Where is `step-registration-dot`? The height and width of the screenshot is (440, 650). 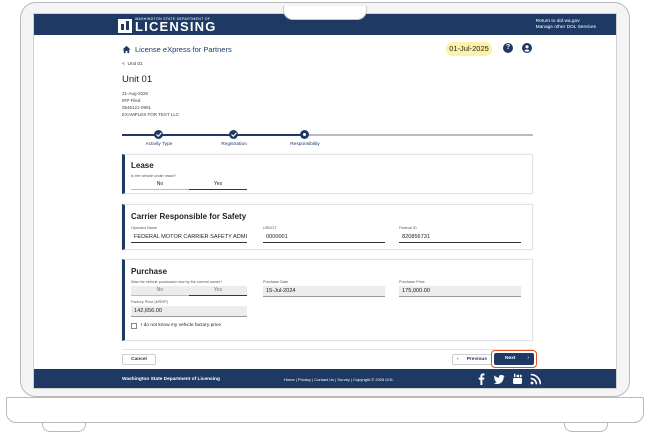
step-registration-dot is located at coordinates (233, 134).